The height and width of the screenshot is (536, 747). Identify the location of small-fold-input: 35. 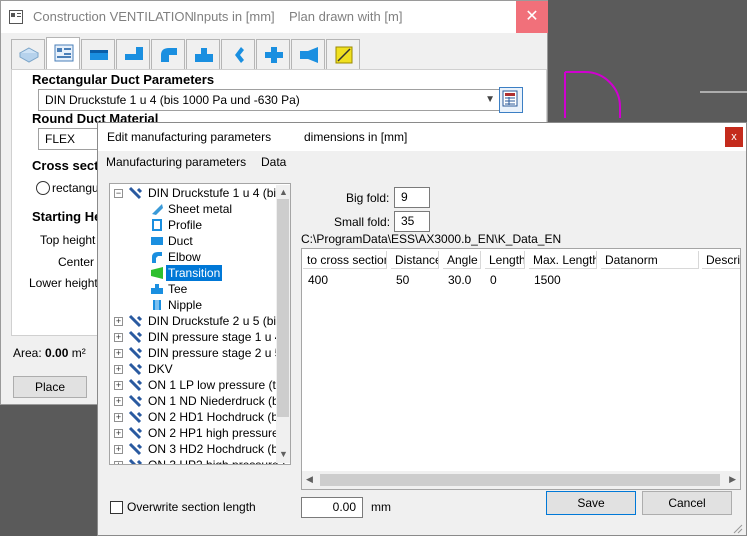
(412, 221).